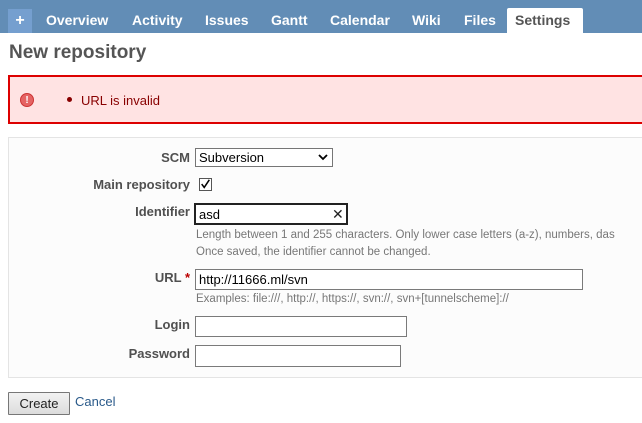 This screenshot has height=423, width=642. Describe the element at coordinates (157, 20) in the screenshot. I see `tab-activity: Activity` at that location.